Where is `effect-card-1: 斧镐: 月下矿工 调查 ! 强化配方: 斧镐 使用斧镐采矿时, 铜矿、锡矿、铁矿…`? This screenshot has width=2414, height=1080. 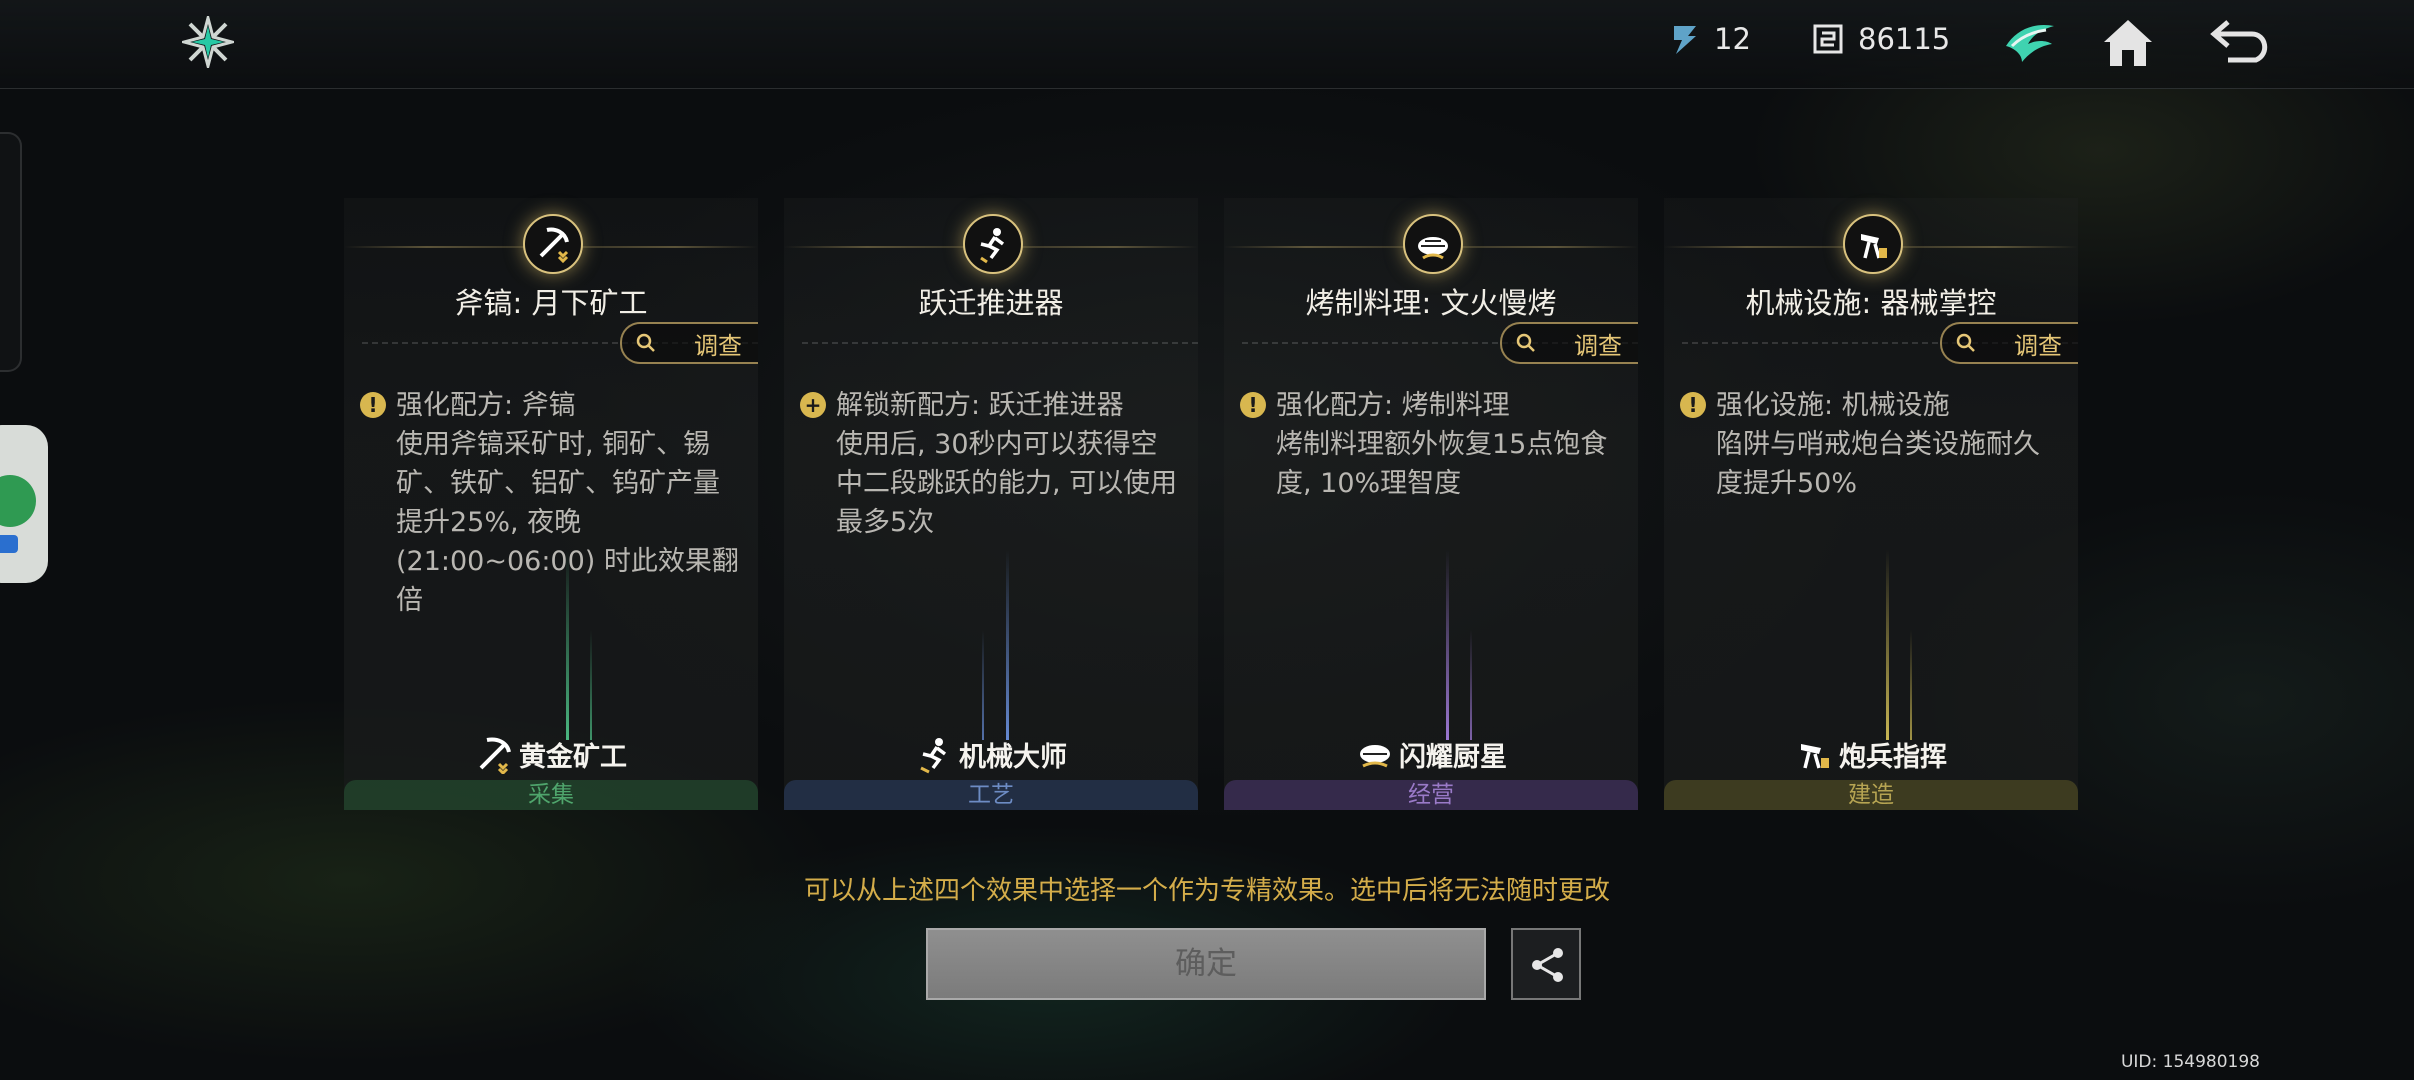 effect-card-1: 斧镐: 月下矿工 调查 ! 强化配方: 斧镐 使用斧镐采矿时, 铜矿、锡矿、铁矿… is located at coordinates (551, 504).